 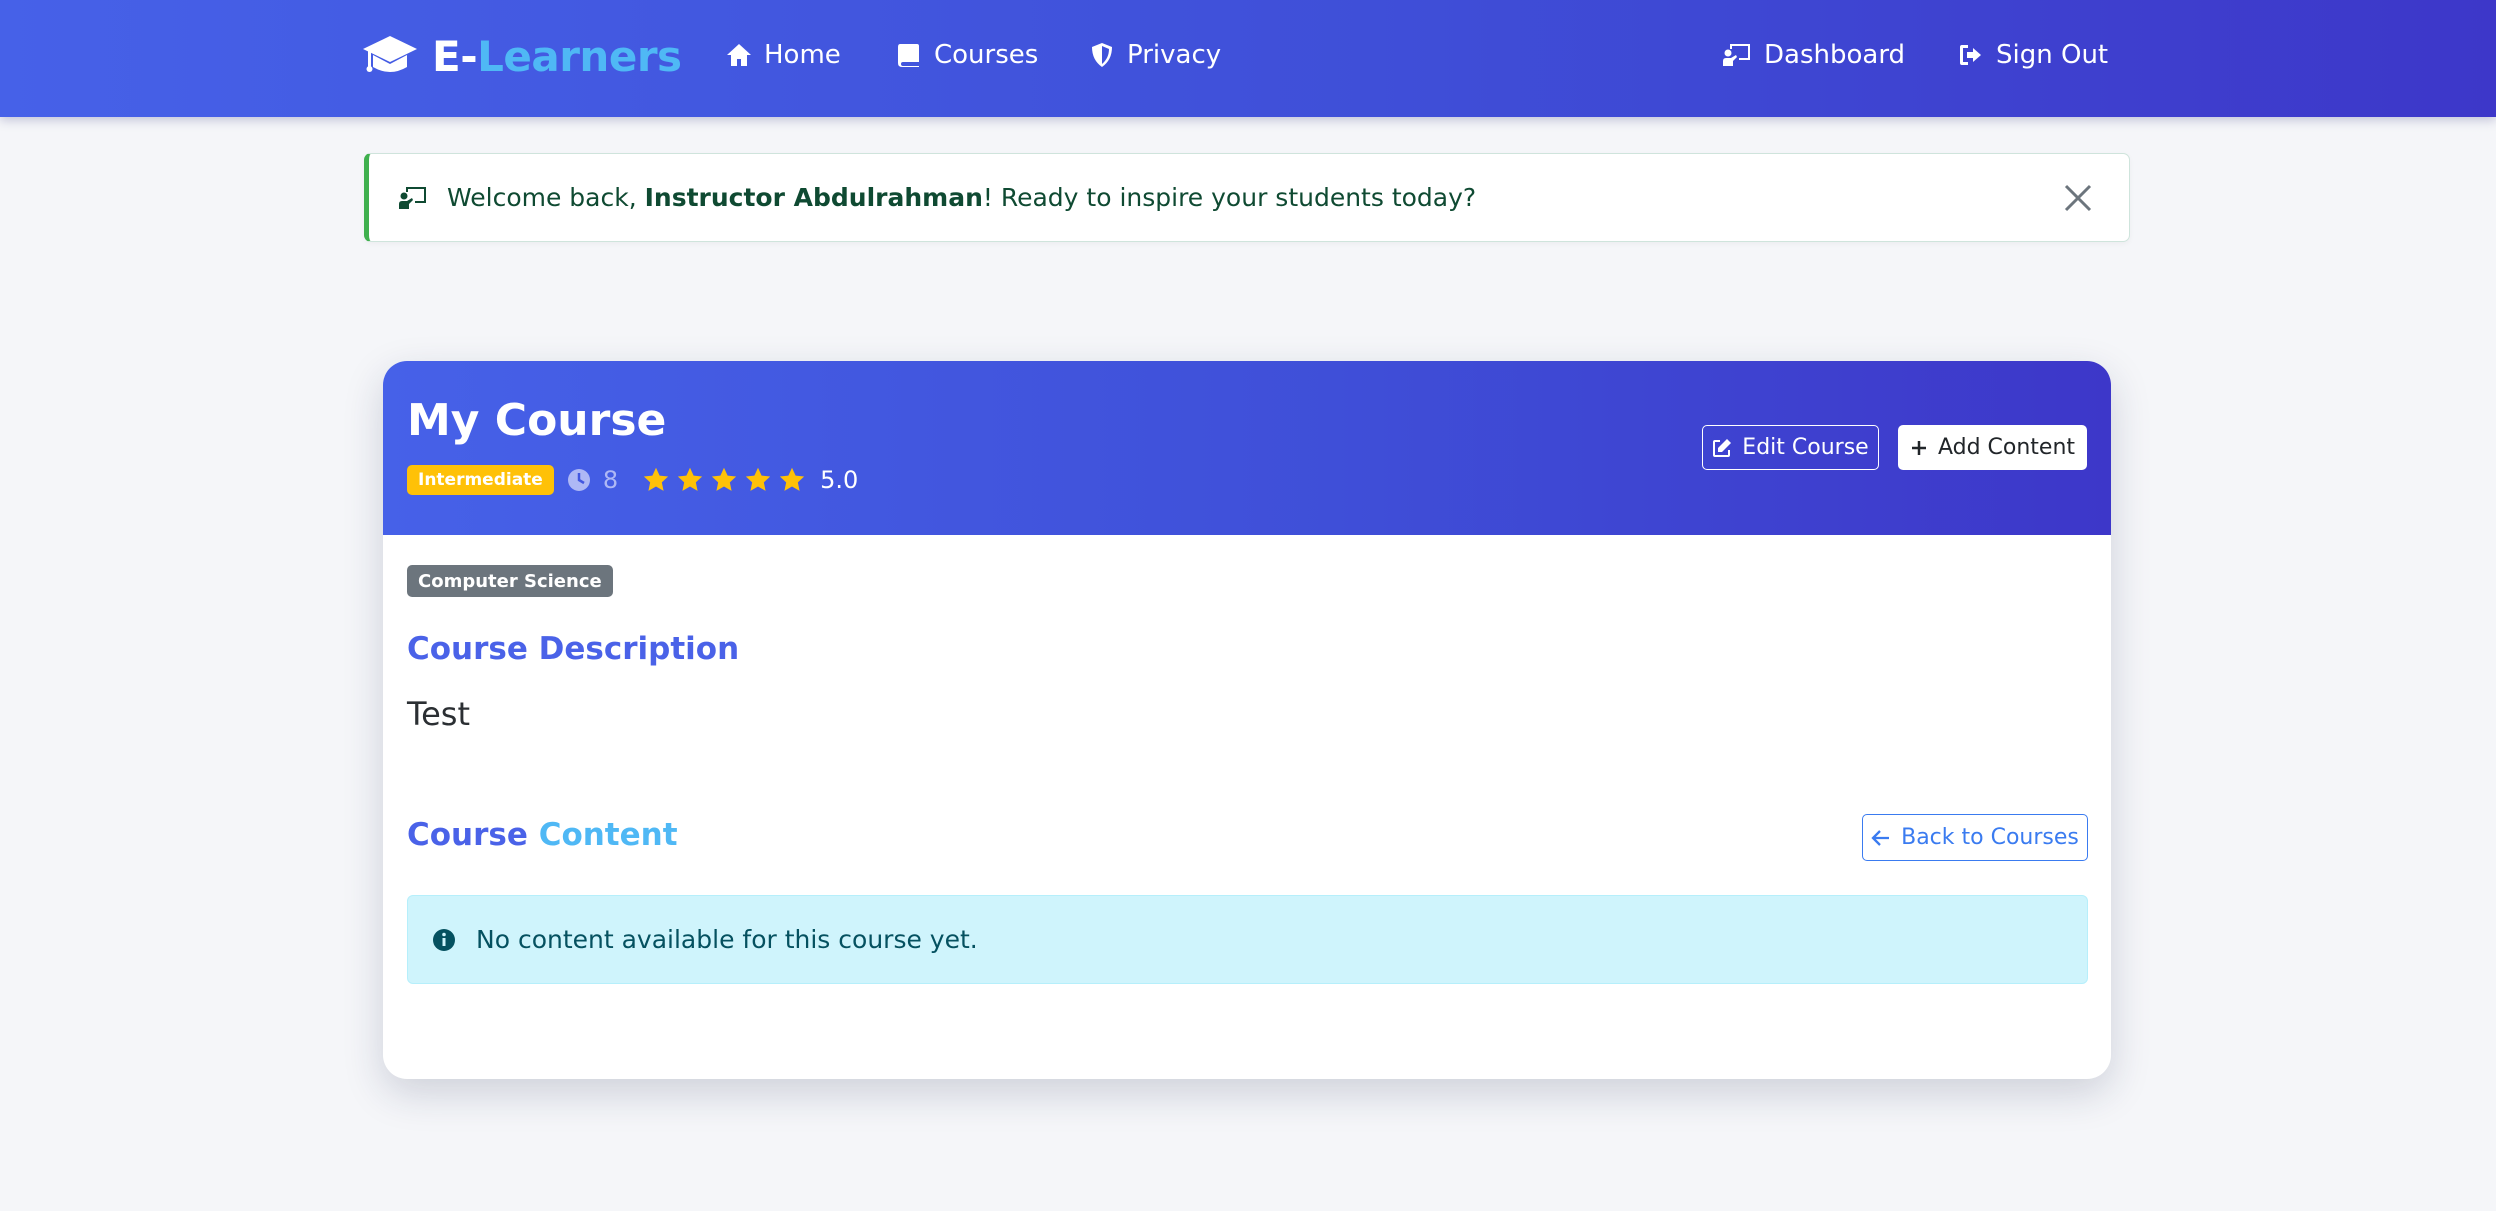 I want to click on brand-logo: E-Learners, so click(x=522, y=56).